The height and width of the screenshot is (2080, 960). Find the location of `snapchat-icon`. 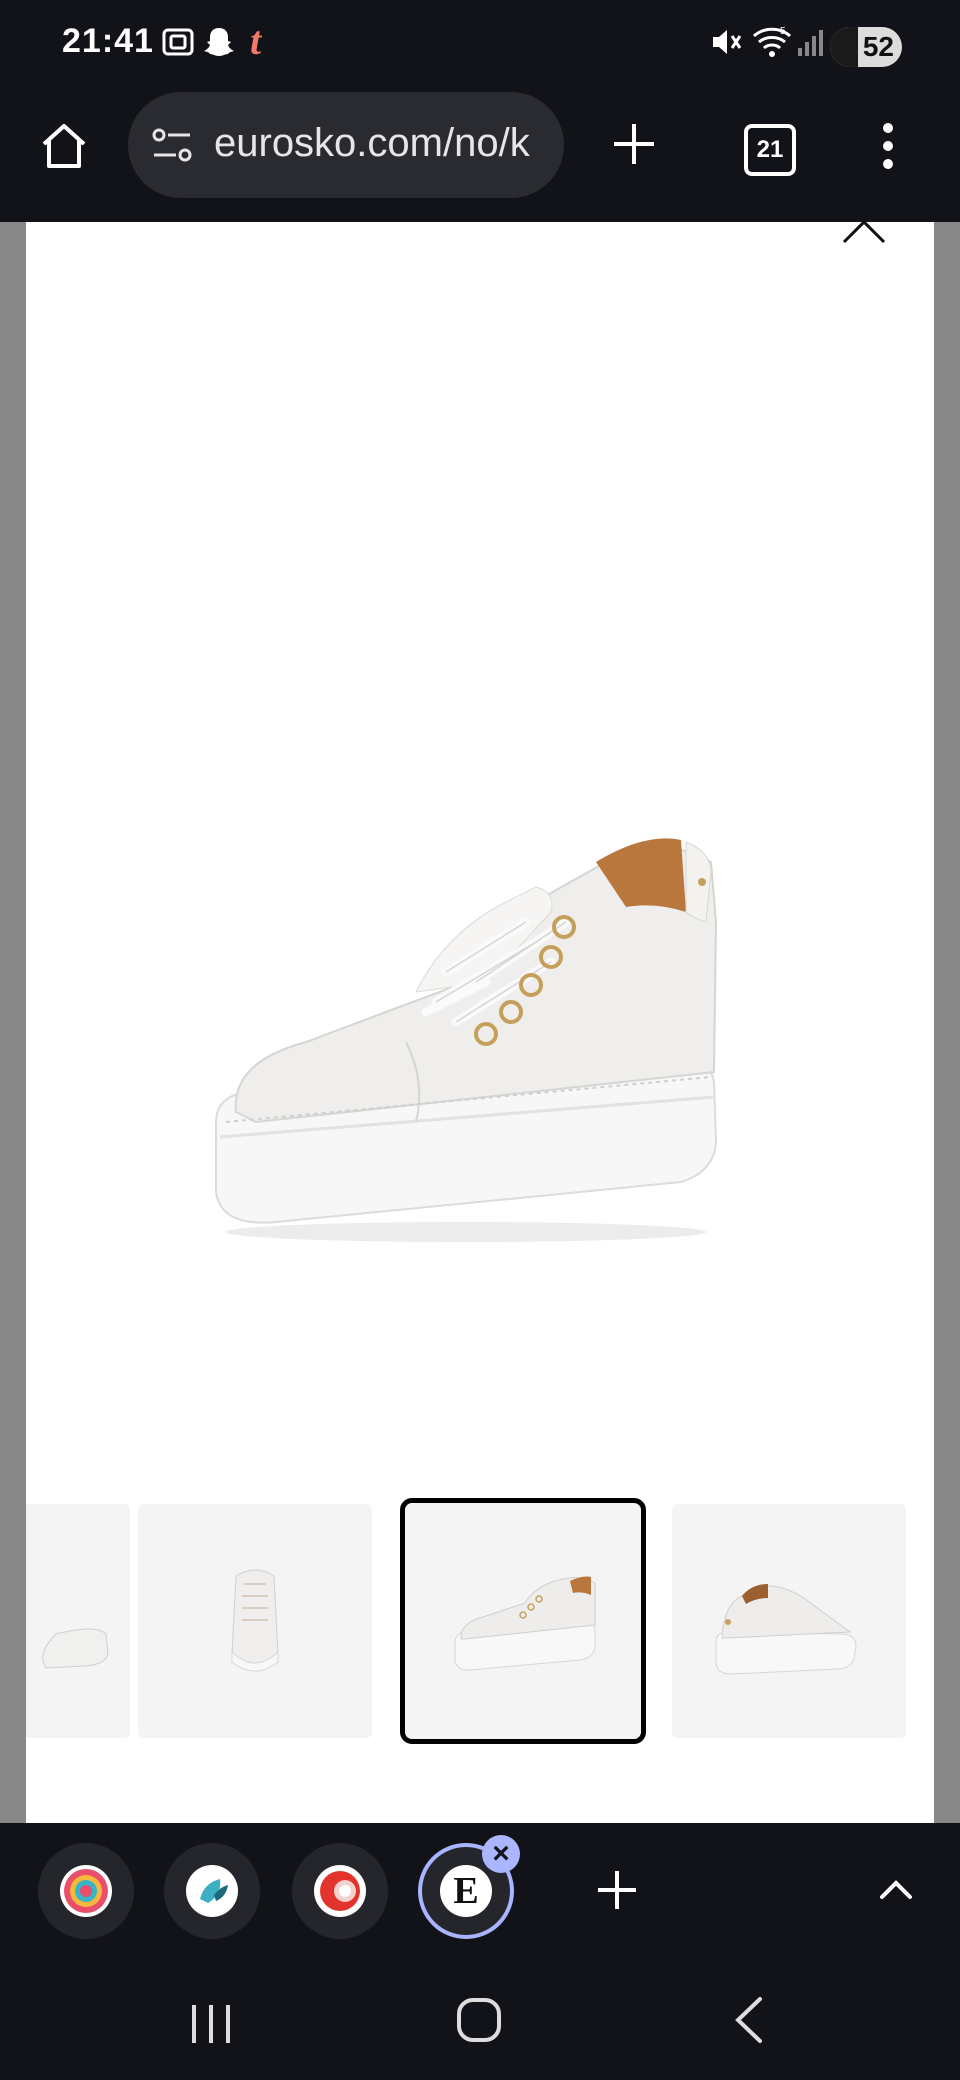

snapchat-icon is located at coordinates (219, 44).